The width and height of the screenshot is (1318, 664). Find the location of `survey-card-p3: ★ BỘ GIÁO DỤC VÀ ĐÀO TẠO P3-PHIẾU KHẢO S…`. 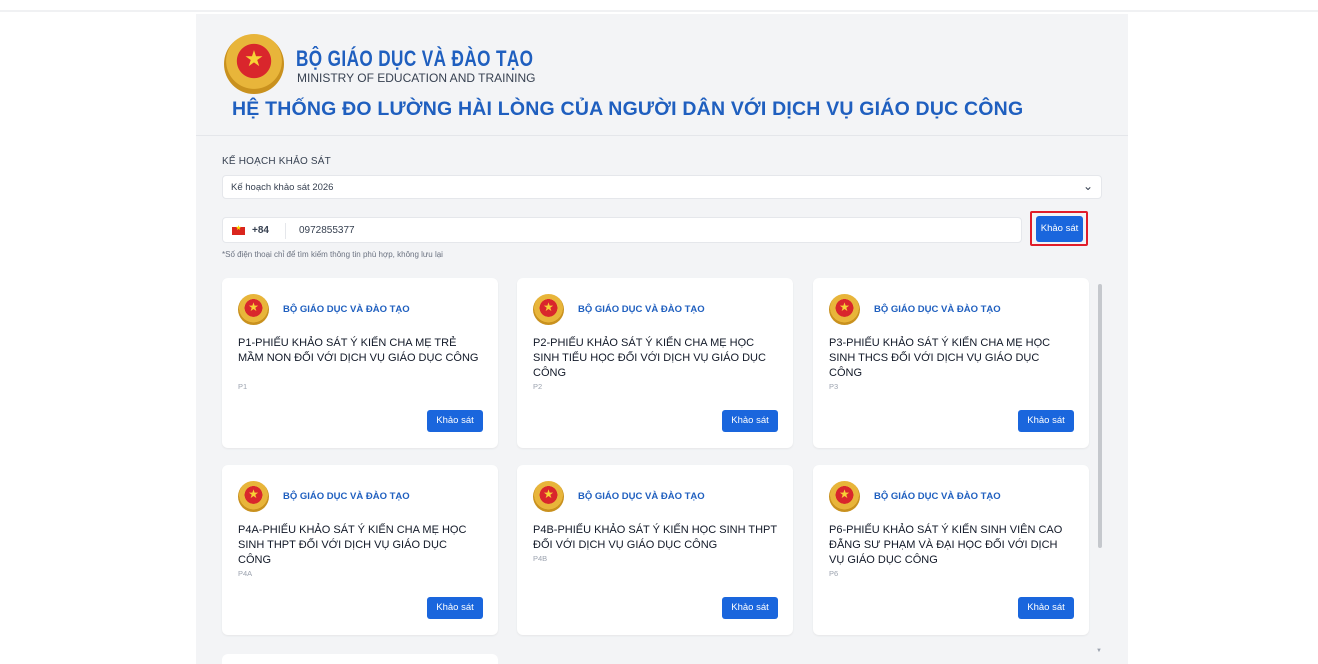

survey-card-p3: ★ BỘ GIÁO DỤC VÀ ĐÀO TẠO P3-PHIẾU KHẢO S… is located at coordinates (951, 363).